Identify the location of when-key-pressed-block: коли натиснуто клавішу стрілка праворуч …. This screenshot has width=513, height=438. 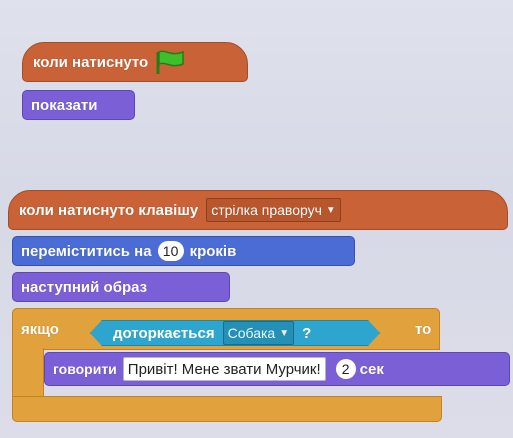
(258, 210).